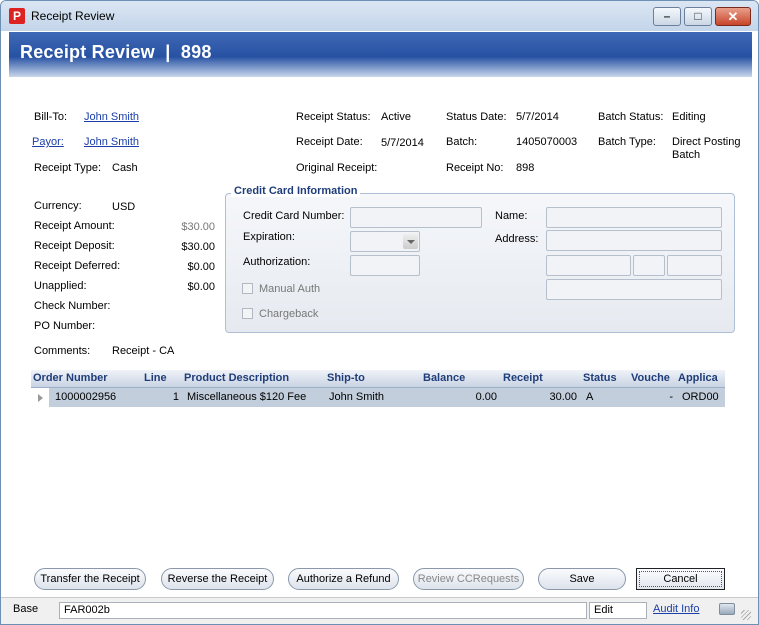  I want to click on receipt-deposit-label: Receipt Deposit:, so click(74, 246).